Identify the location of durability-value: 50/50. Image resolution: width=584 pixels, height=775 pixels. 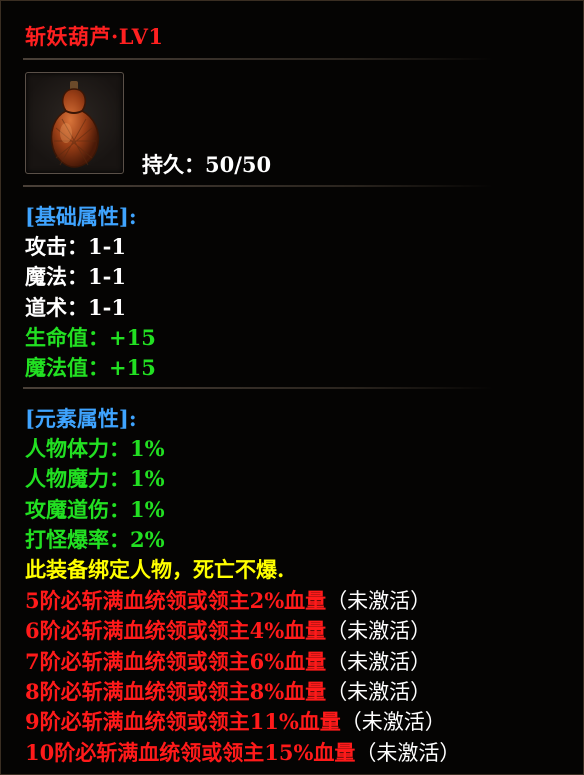
(238, 164).